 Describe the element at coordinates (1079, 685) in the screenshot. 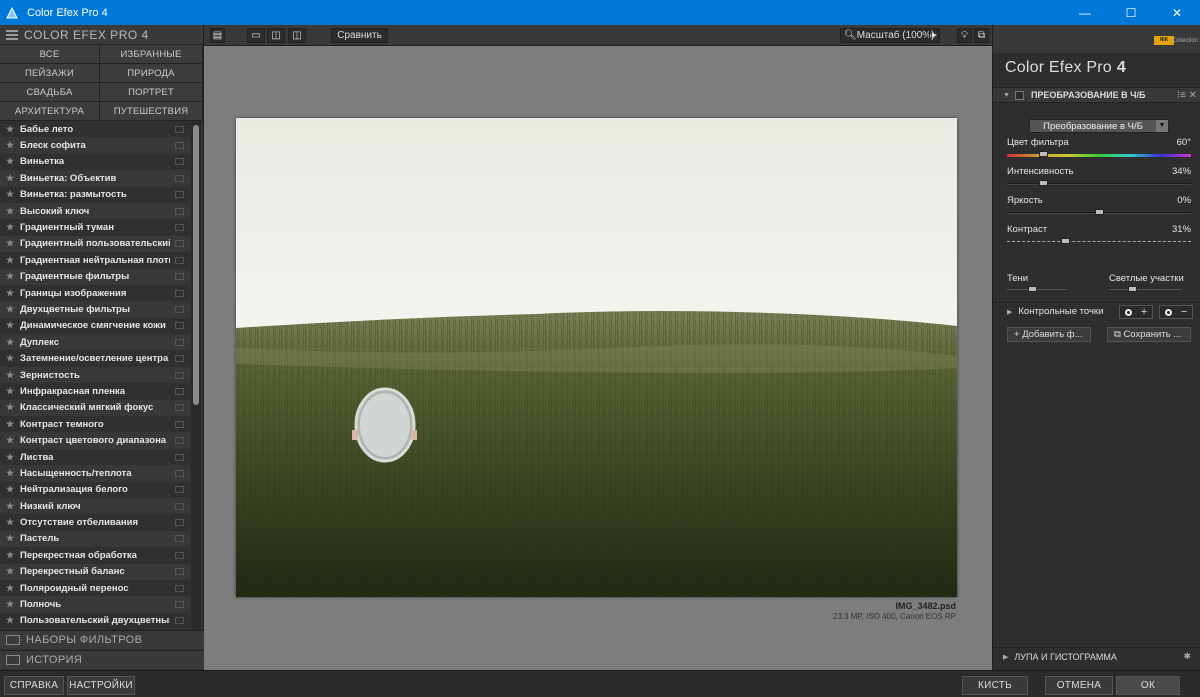

I see `cancel-button: ОТМЕНА` at that location.